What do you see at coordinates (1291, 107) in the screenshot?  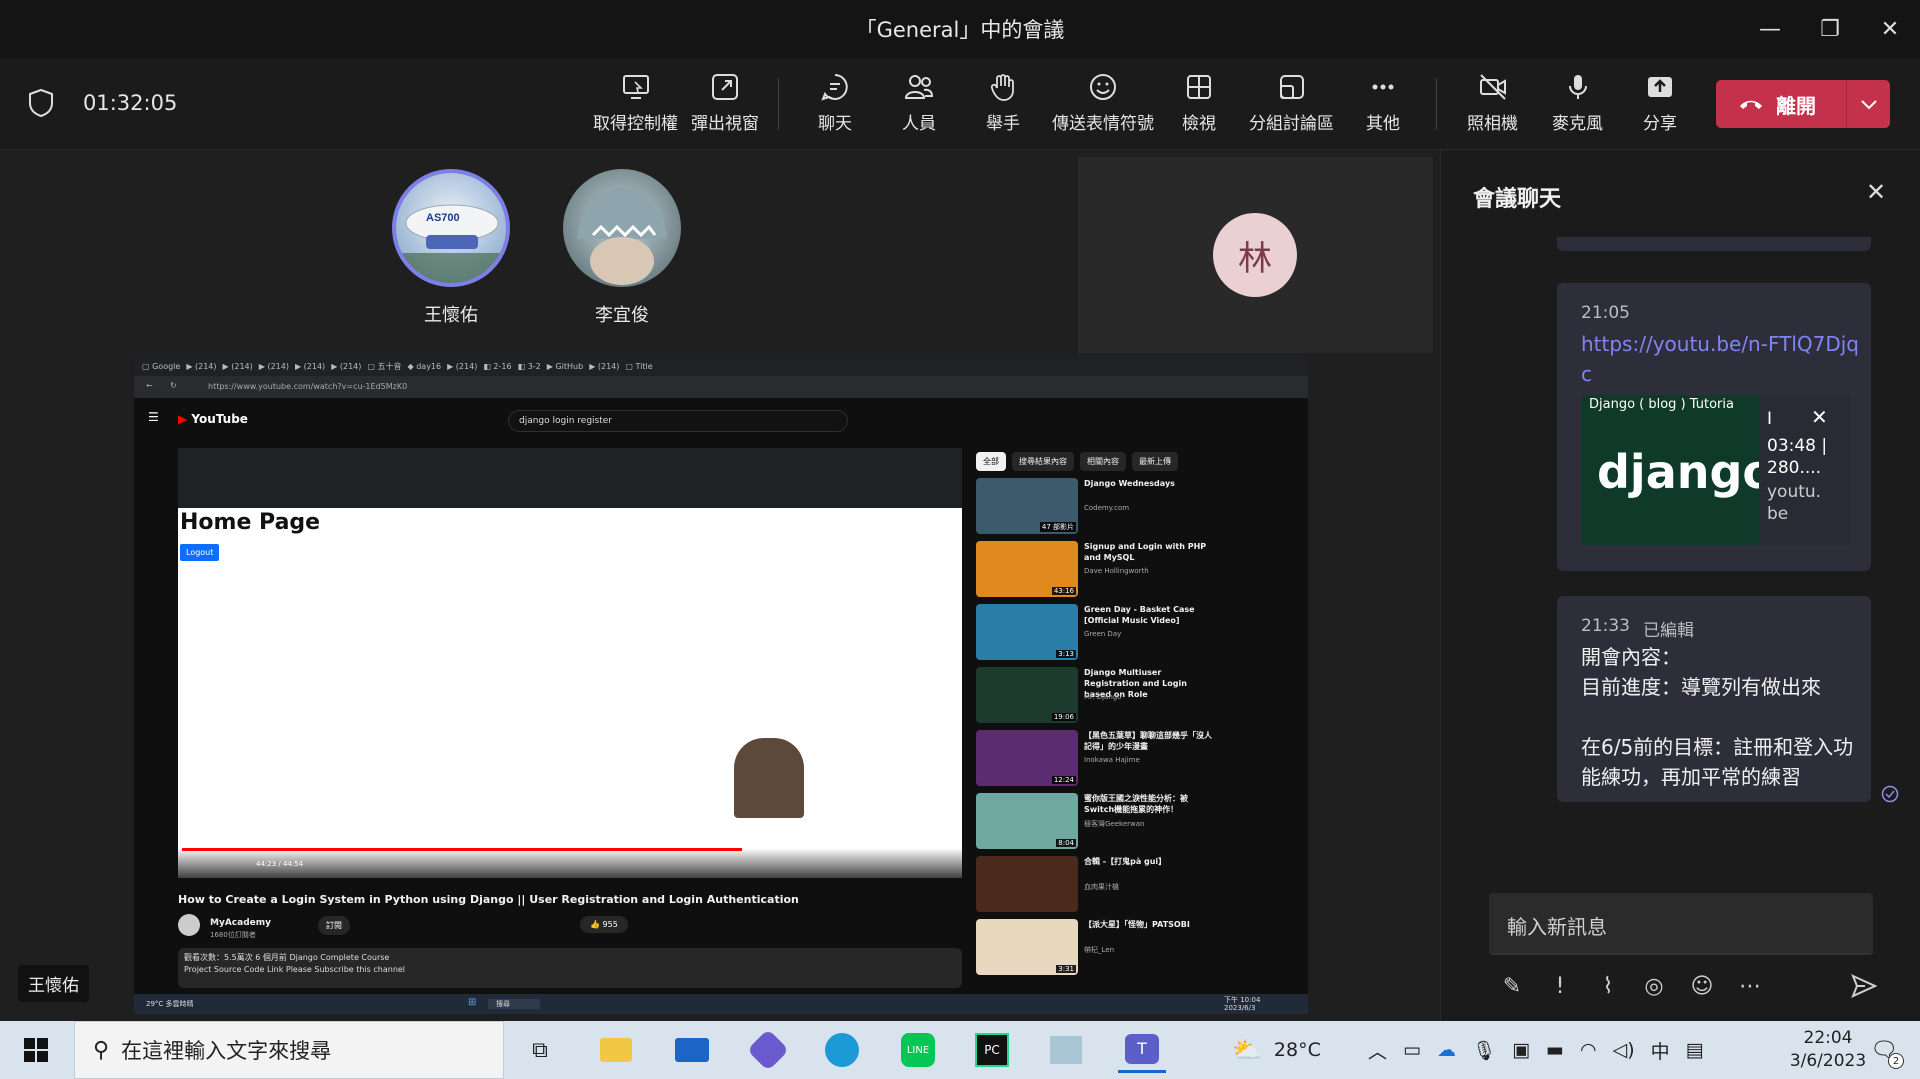 I see `breakout-rooms-button: 分組討論區` at bounding box center [1291, 107].